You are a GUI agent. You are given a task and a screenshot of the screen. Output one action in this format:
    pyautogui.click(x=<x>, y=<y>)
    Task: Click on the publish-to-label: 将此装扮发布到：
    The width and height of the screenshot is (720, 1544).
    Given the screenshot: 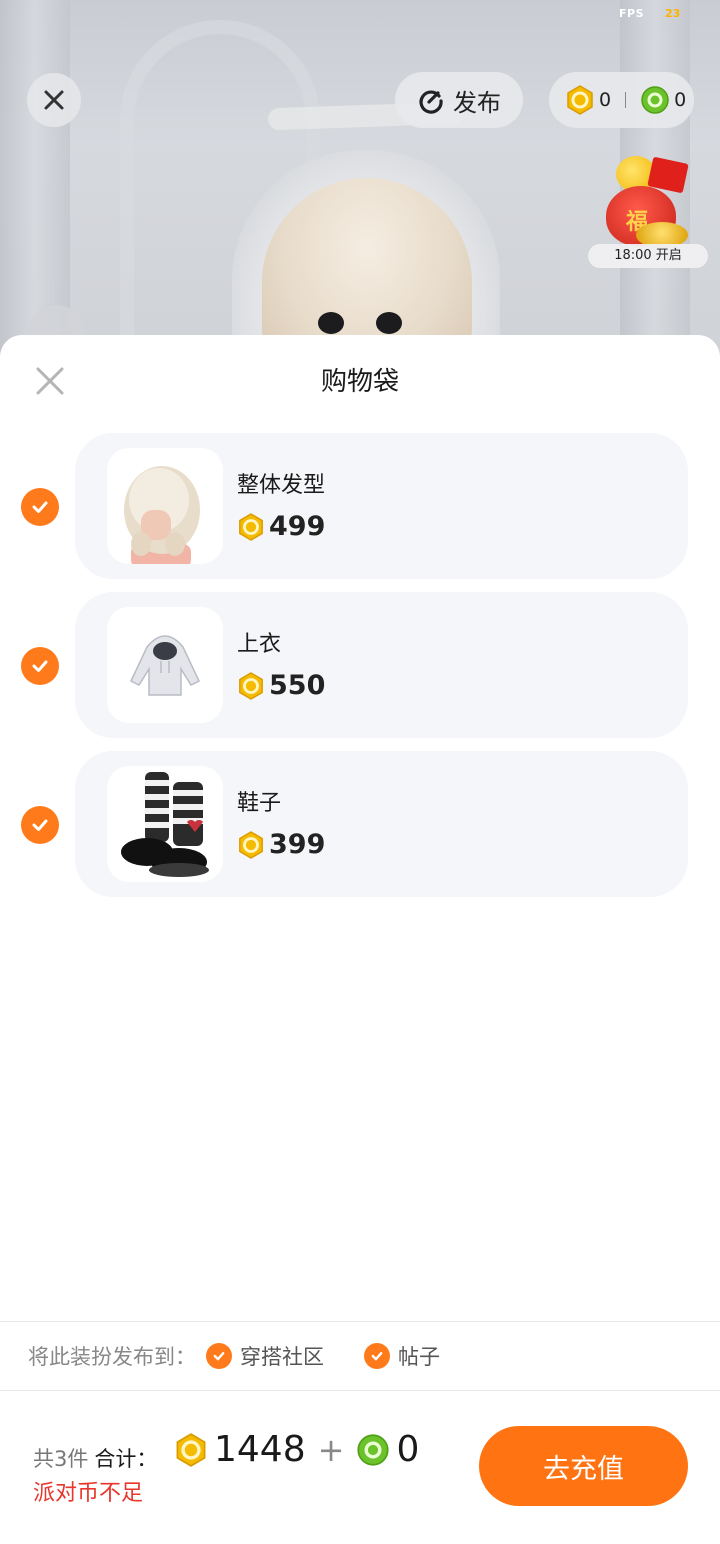 What is the action you would take?
    pyautogui.click(x=112, y=1357)
    